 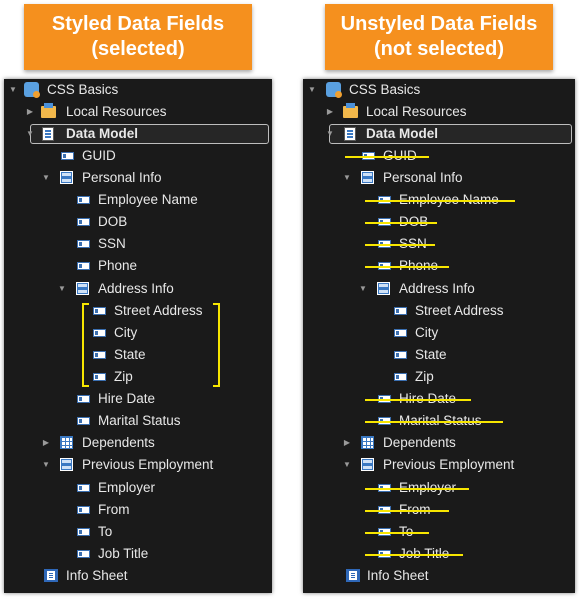 I want to click on tree-item-label: CSS Basics, so click(x=385, y=89).